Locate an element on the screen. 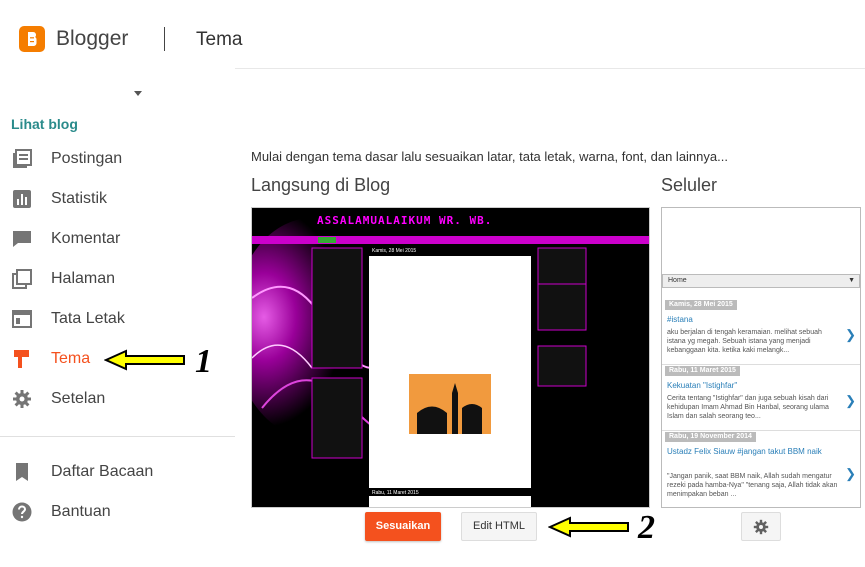 This screenshot has width=865, height=567. layout-icon is located at coordinates (22, 319).